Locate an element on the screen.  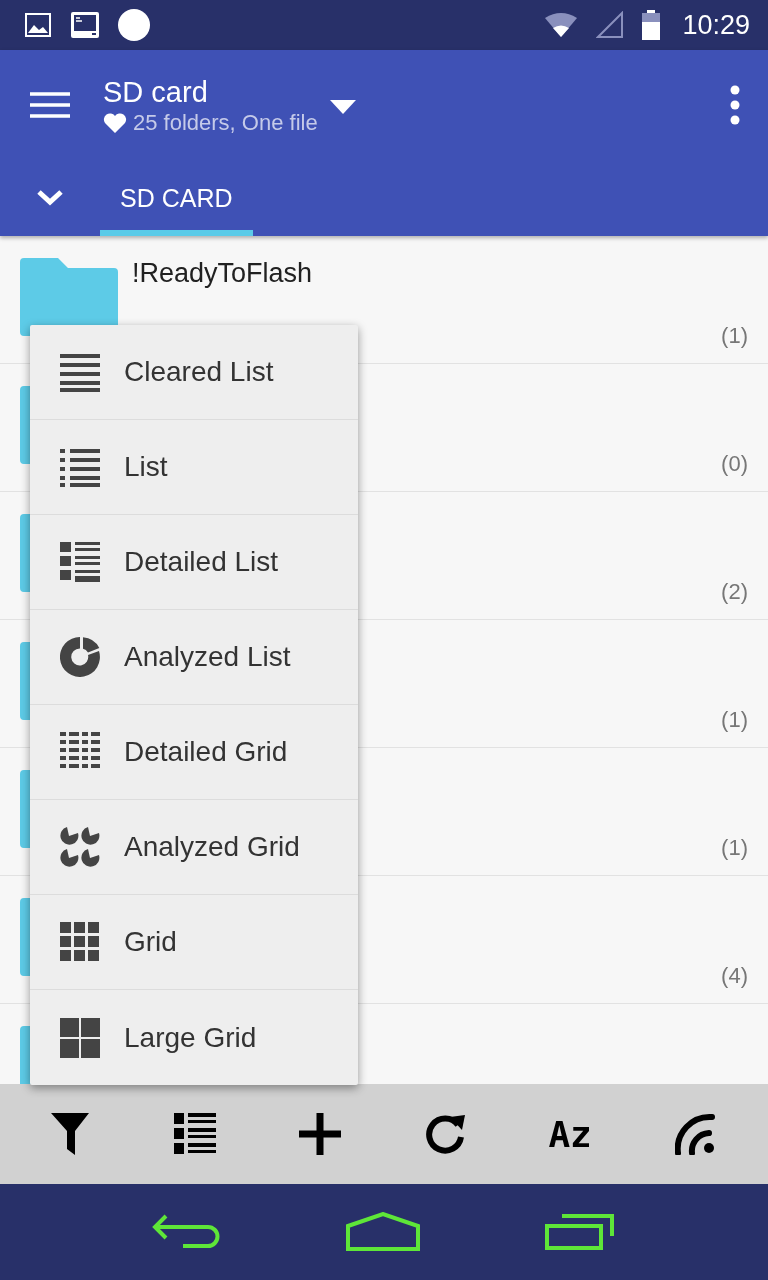
tab: SD CARD is located at coordinates (176, 198).